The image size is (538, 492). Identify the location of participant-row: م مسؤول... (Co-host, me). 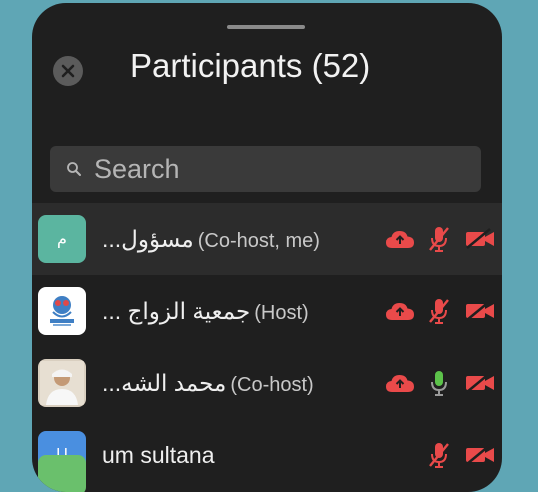
(267, 239).